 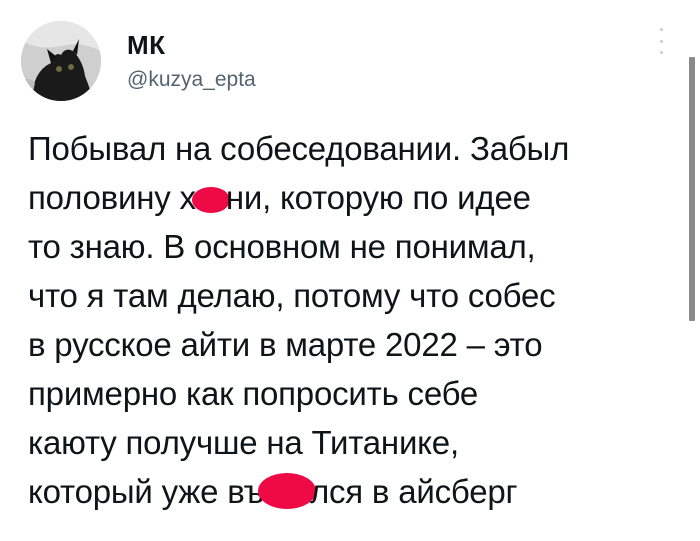 I want to click on avatar, so click(x=61, y=61).